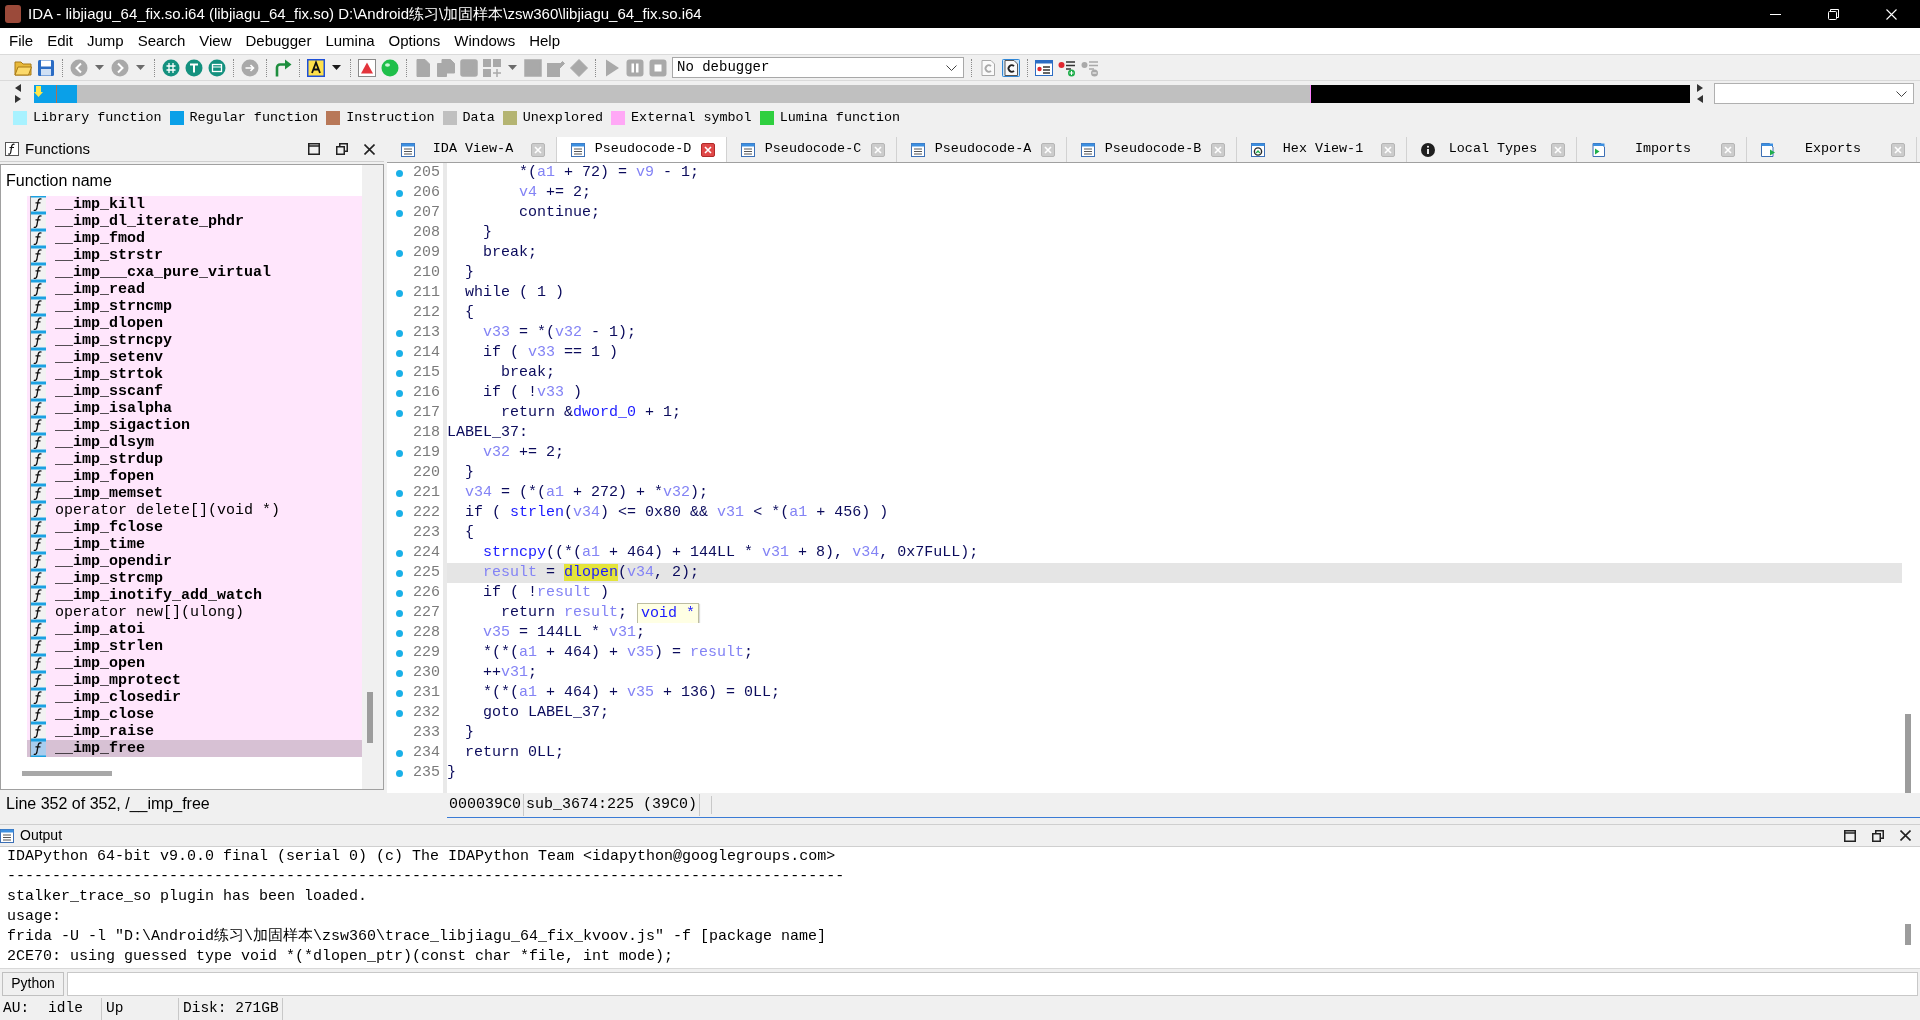 The height and width of the screenshot is (1020, 1920). What do you see at coordinates (1044, 67) in the screenshot?
I see `list-icon` at bounding box center [1044, 67].